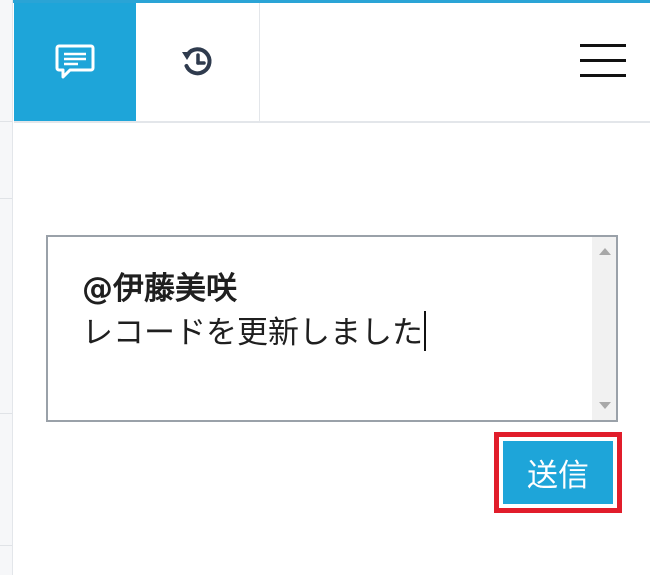 This screenshot has width=650, height=575. I want to click on menu-button, so click(603, 60).